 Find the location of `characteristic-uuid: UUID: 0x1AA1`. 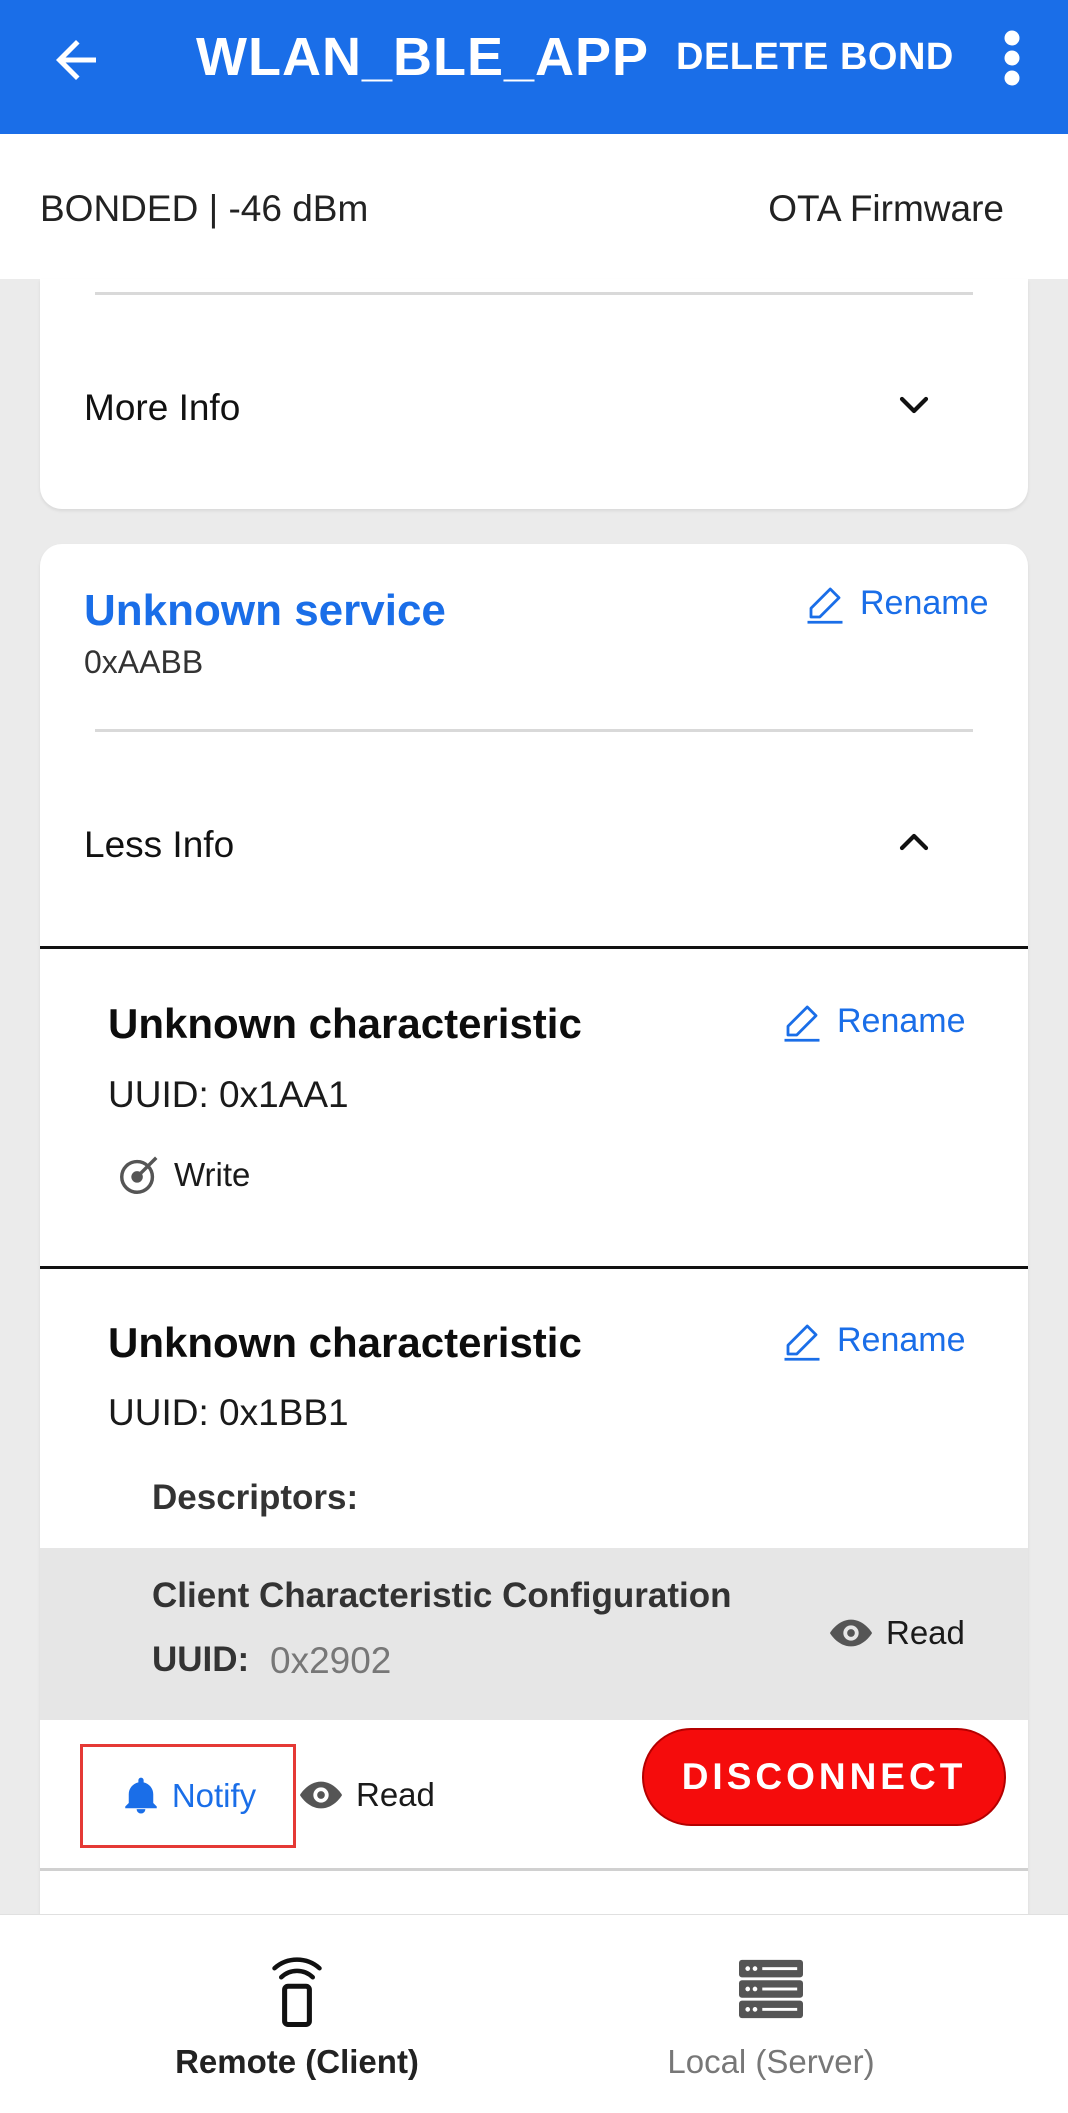

characteristic-uuid: UUID: 0x1AA1 is located at coordinates (228, 1094).